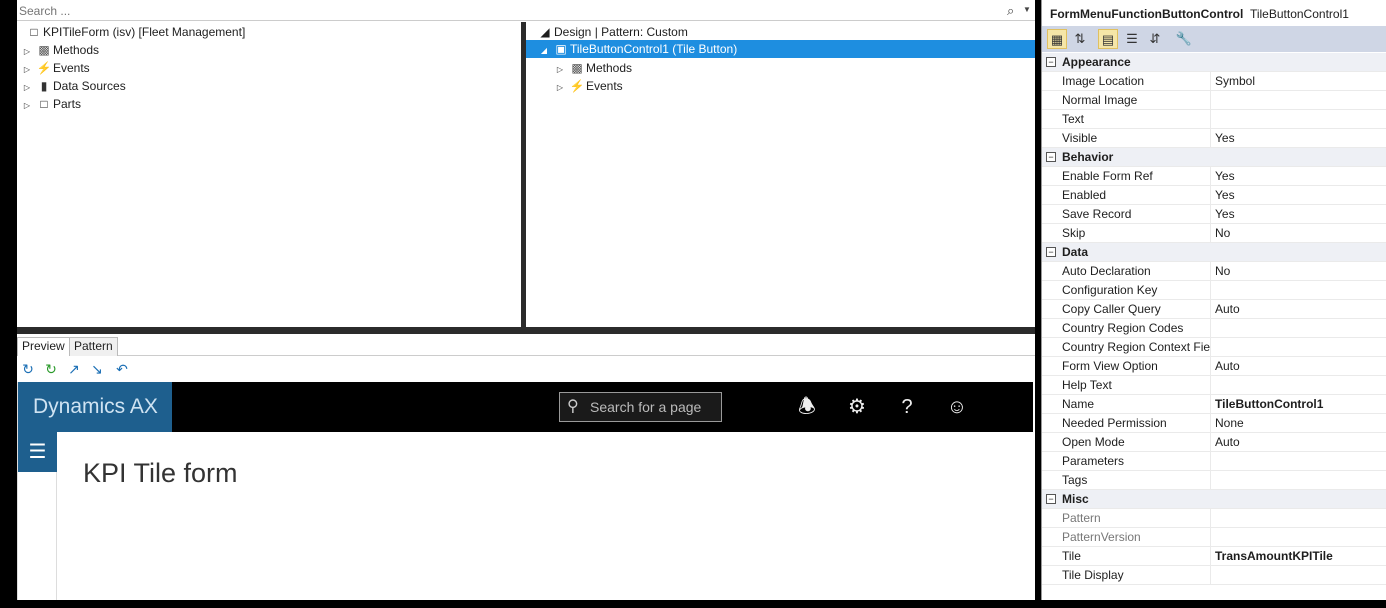 This screenshot has height=608, width=1386. Describe the element at coordinates (1214, 461) in the screenshot. I see `property-row: Parameters` at that location.